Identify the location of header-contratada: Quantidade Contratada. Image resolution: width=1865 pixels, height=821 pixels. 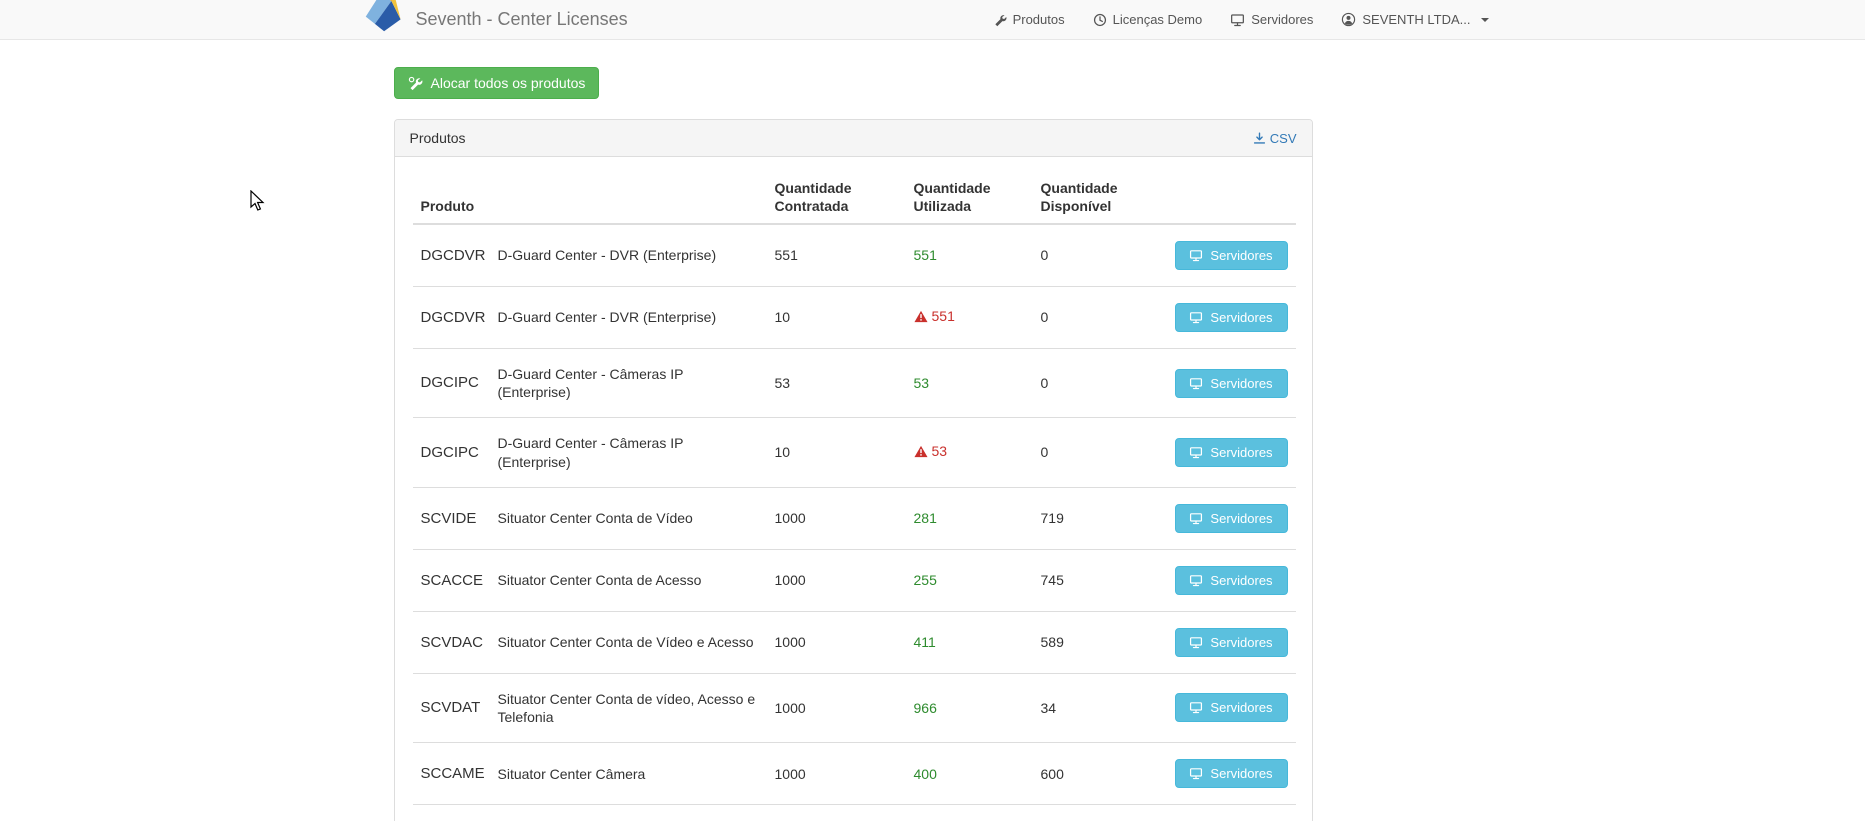
(836, 198).